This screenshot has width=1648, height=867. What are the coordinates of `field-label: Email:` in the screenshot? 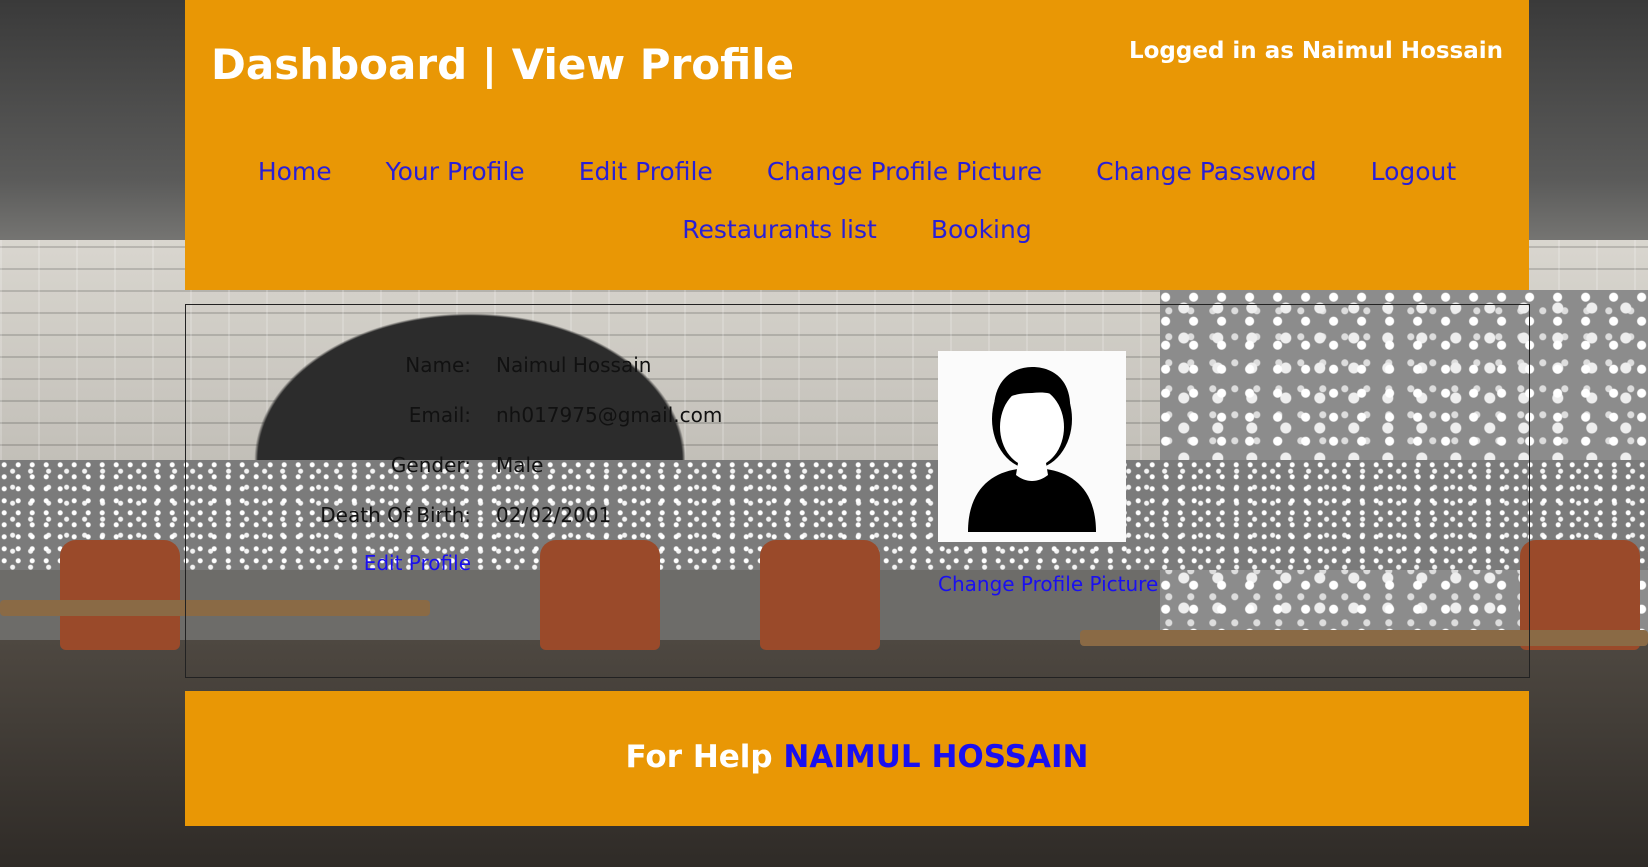 It's located at (439, 415).